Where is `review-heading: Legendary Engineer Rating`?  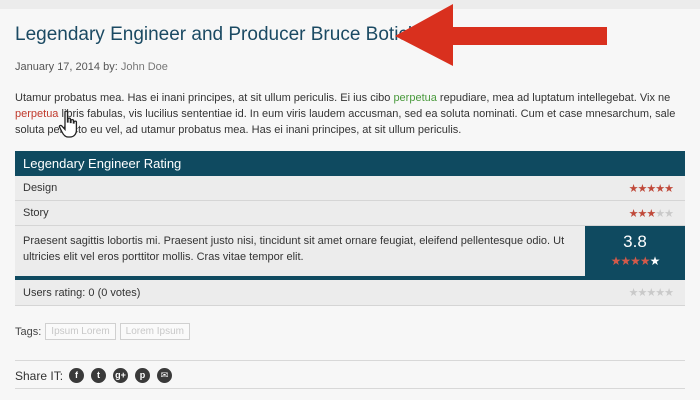 review-heading: Legendary Engineer Rating is located at coordinates (350, 163).